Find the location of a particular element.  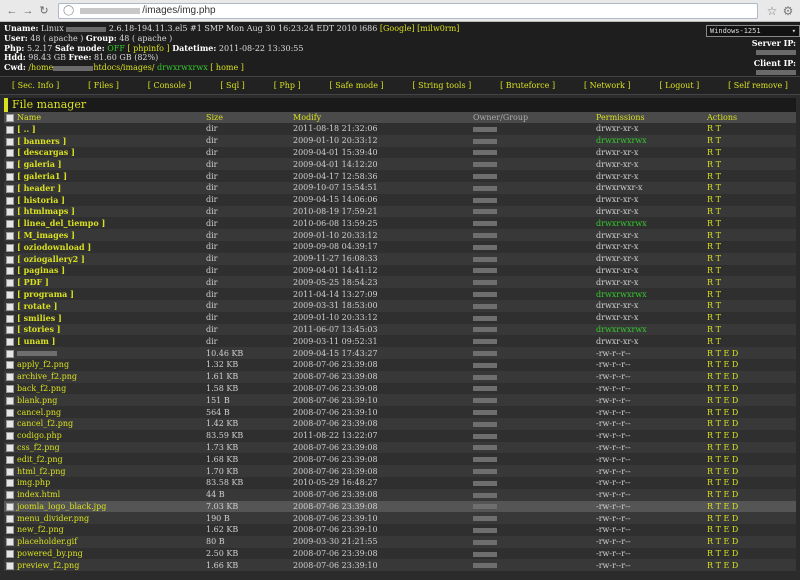

charset-select: Windows-1251 ▾ is located at coordinates (753, 31).